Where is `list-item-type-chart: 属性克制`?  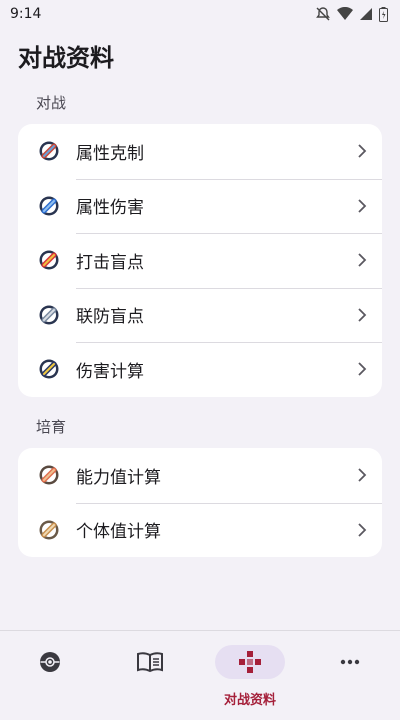 list-item-type-chart: 属性克制 is located at coordinates (200, 151).